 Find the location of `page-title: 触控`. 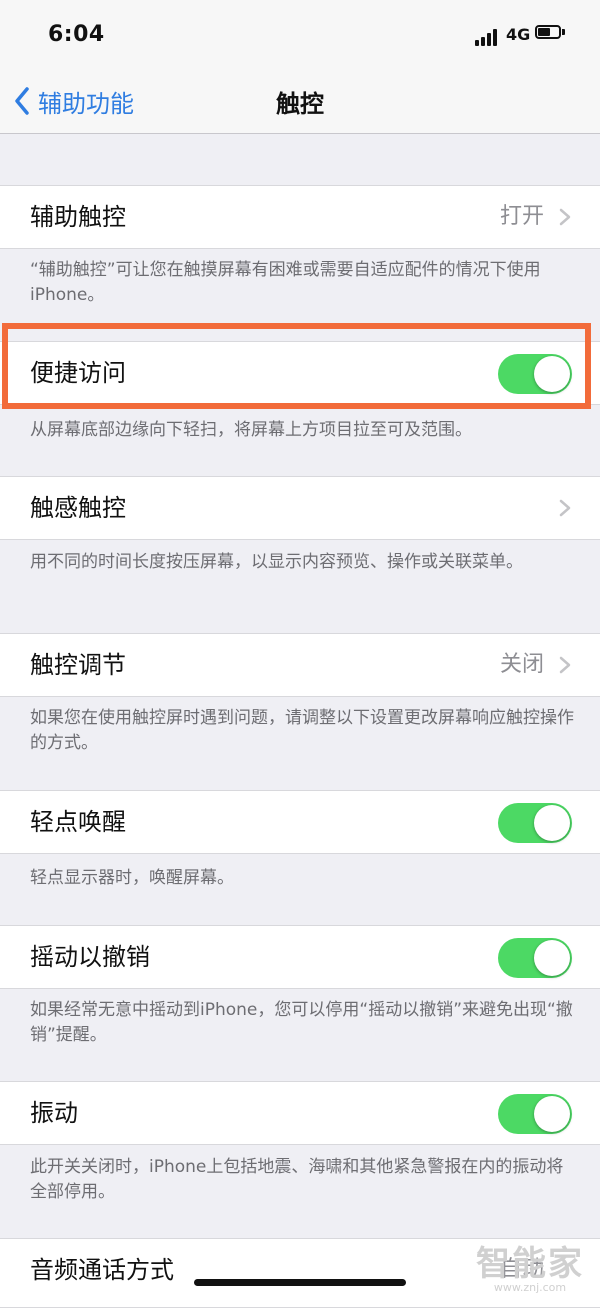

page-title: 触控 is located at coordinates (300, 104).